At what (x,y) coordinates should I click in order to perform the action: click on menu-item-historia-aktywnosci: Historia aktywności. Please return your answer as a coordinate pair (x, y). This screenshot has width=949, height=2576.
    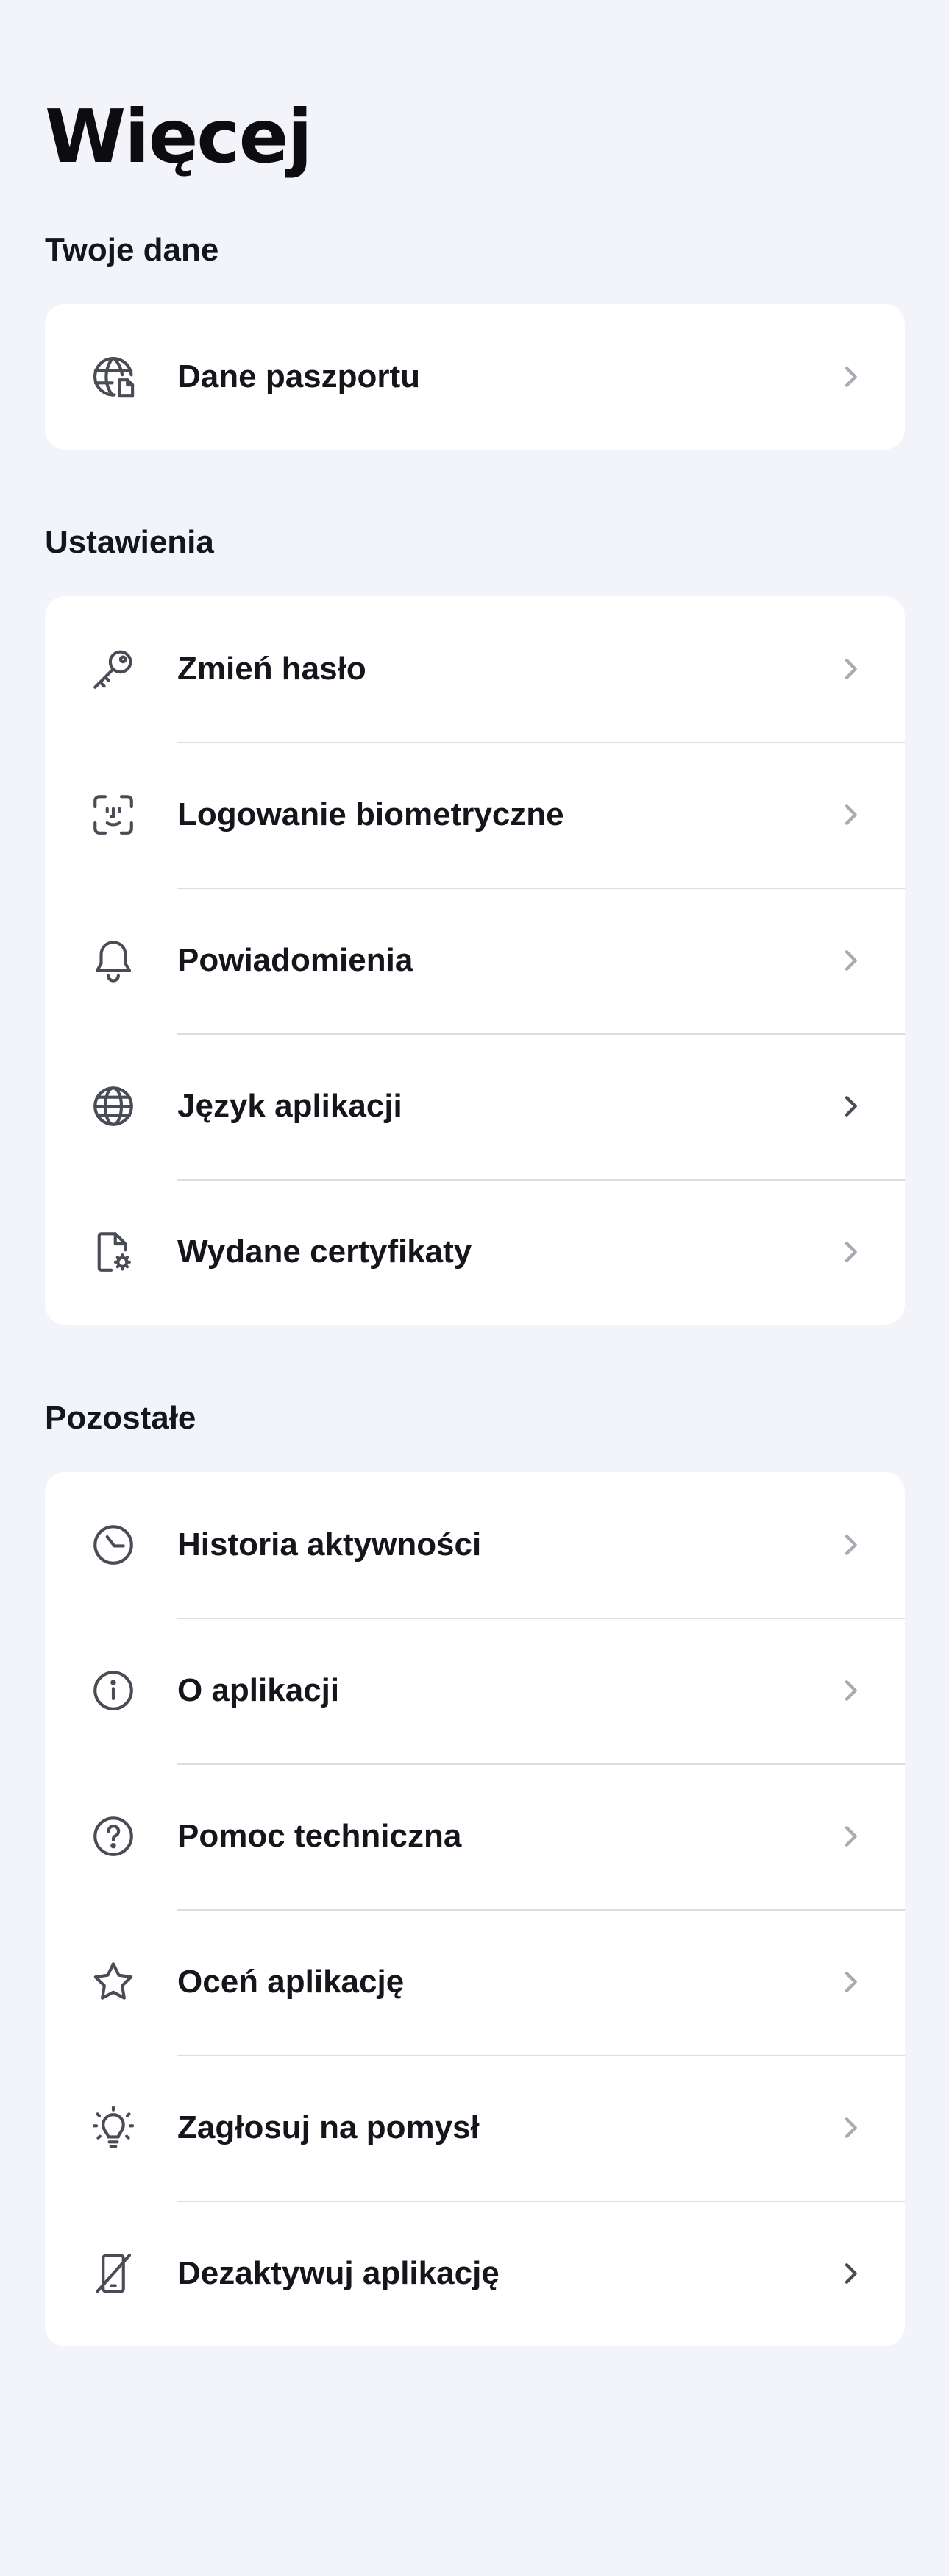
    Looking at the image, I should click on (475, 1545).